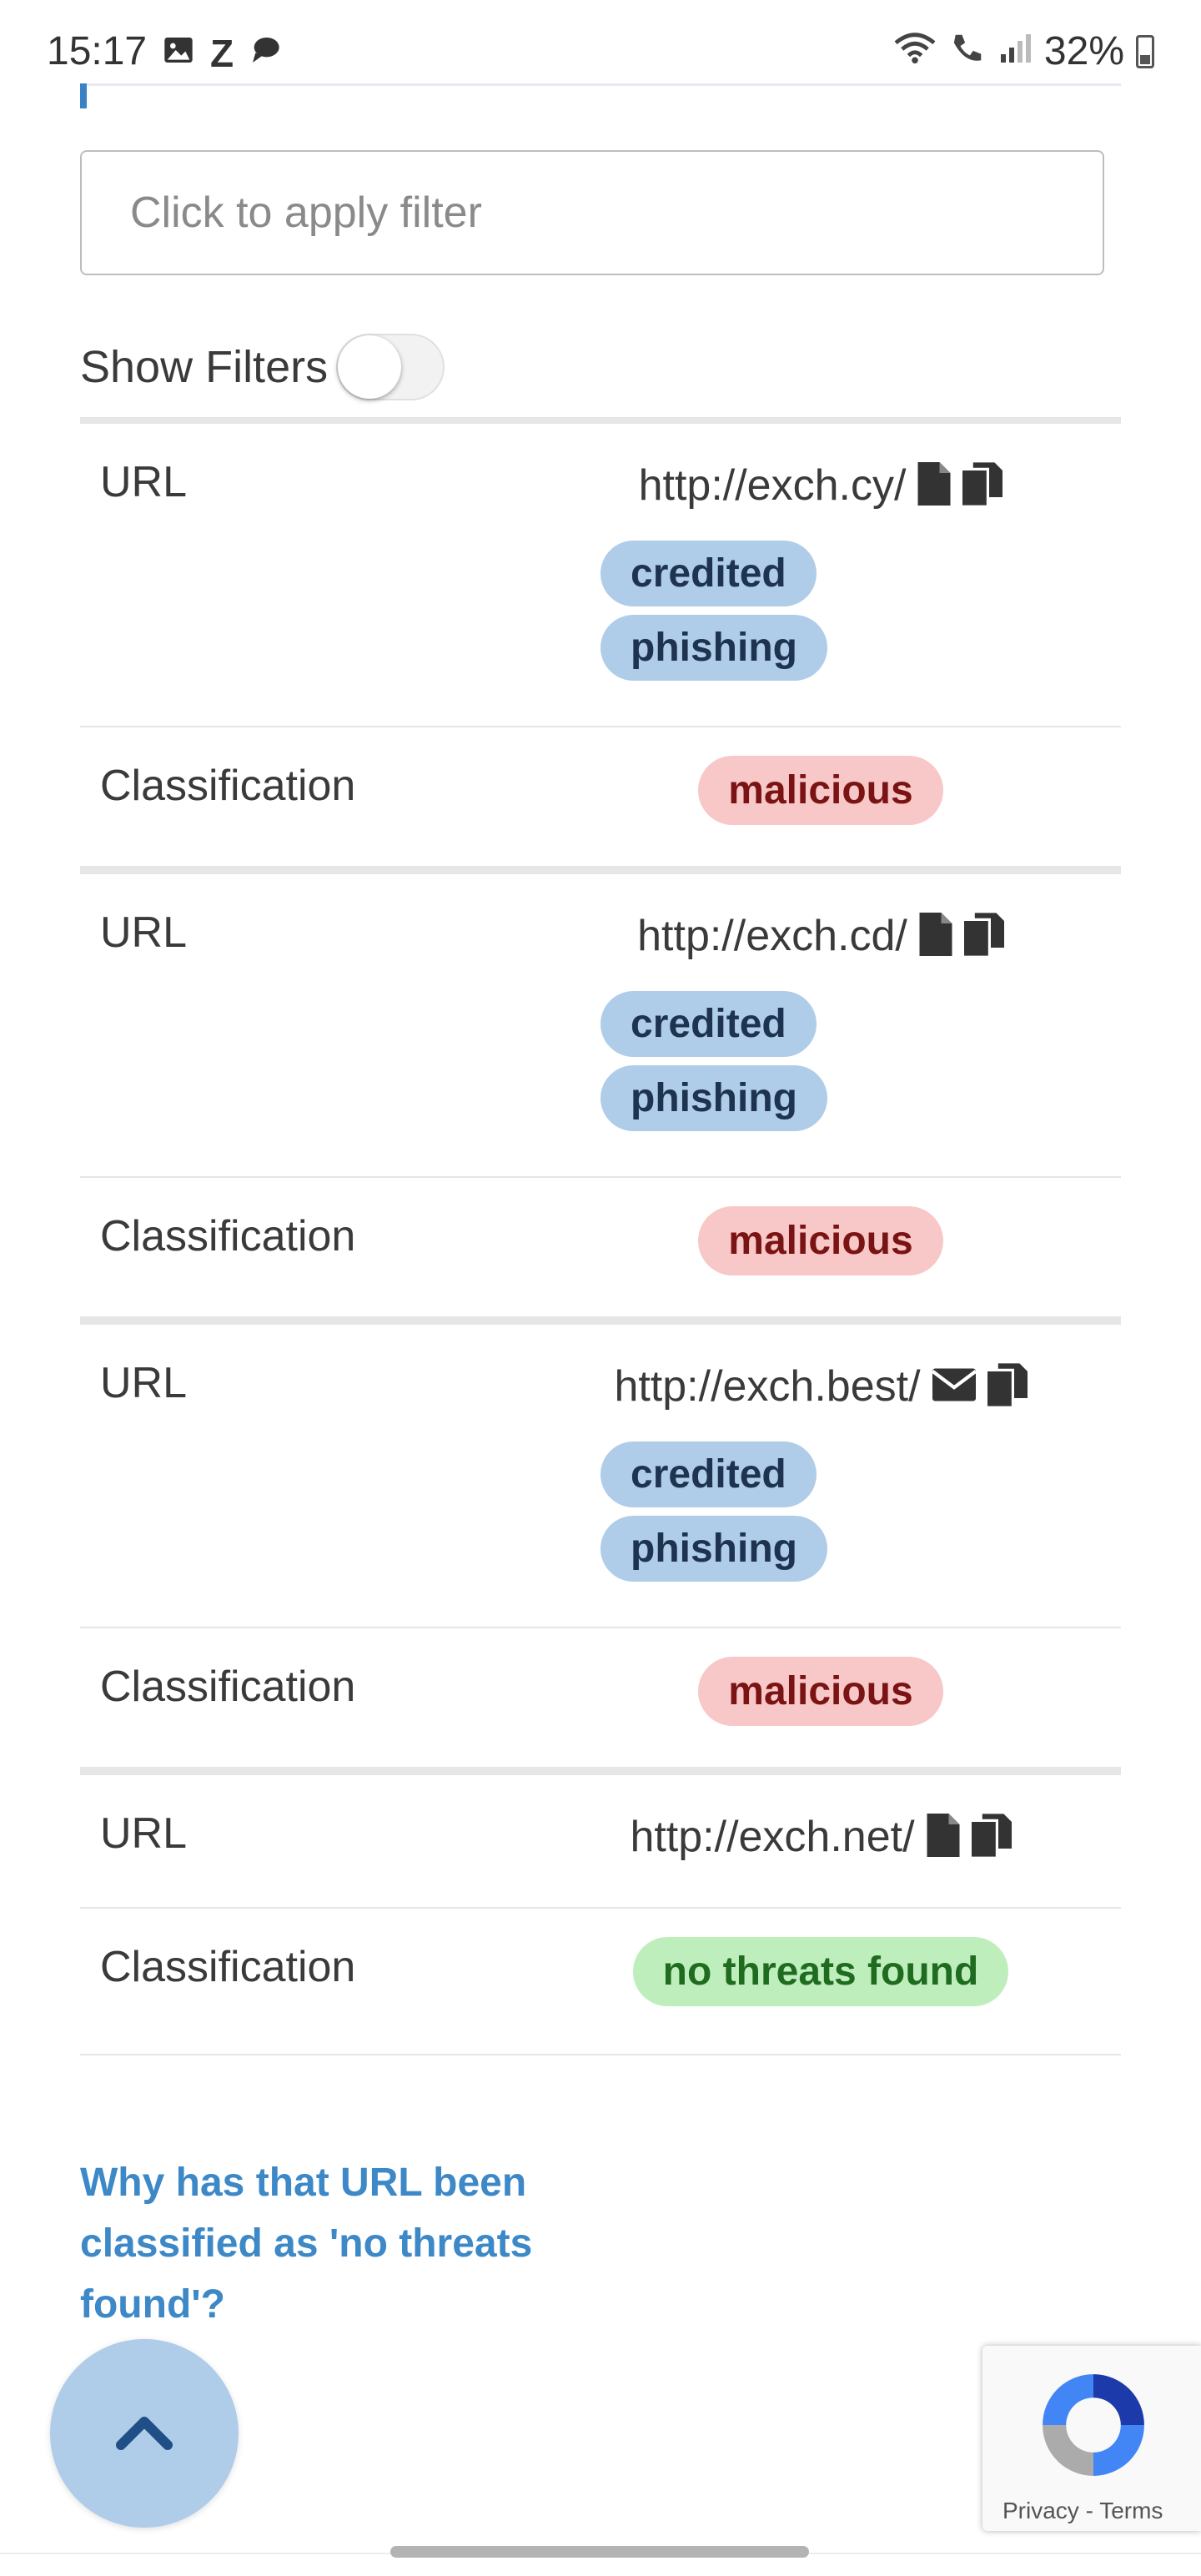 The image size is (1201, 2576). I want to click on scroll-to-top-button, so click(145, 2433).